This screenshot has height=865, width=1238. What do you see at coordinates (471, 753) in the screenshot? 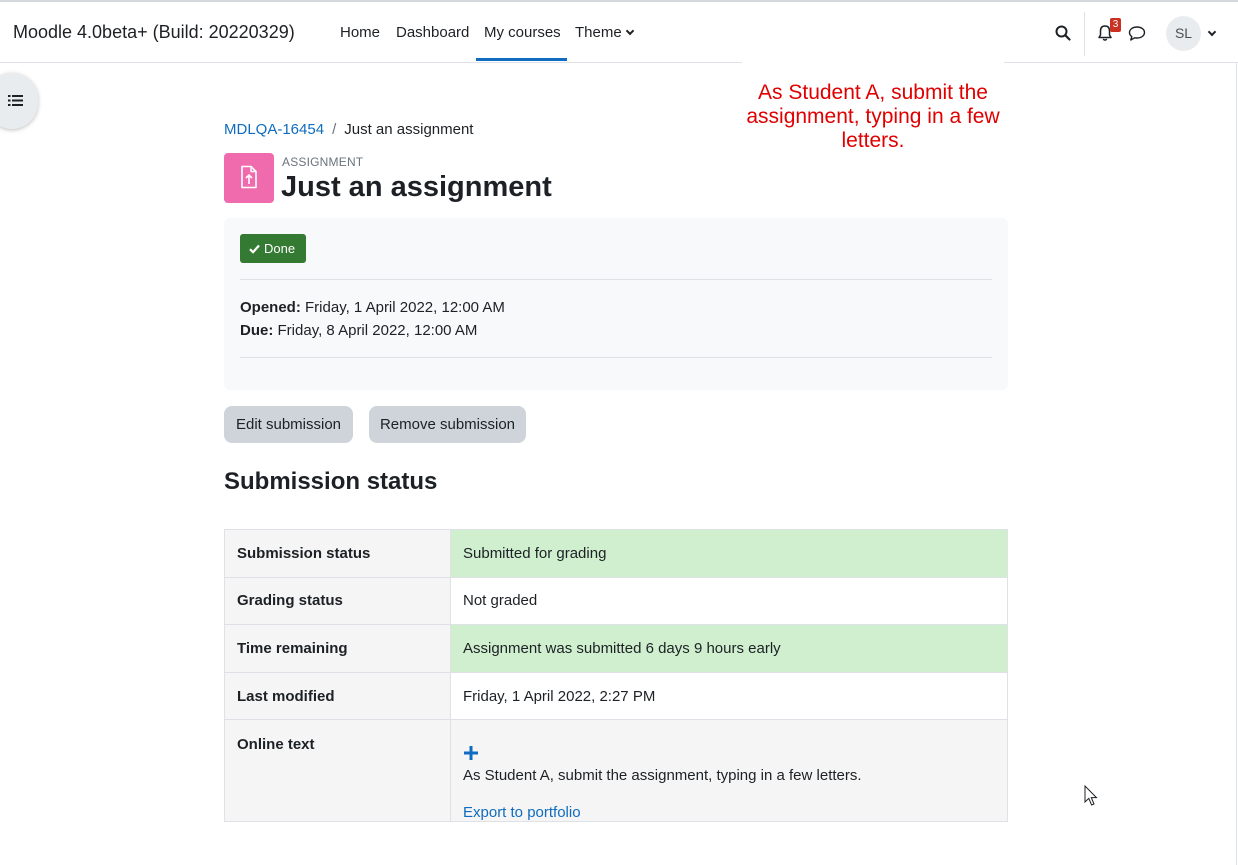
I see `expand-plus-icon` at bounding box center [471, 753].